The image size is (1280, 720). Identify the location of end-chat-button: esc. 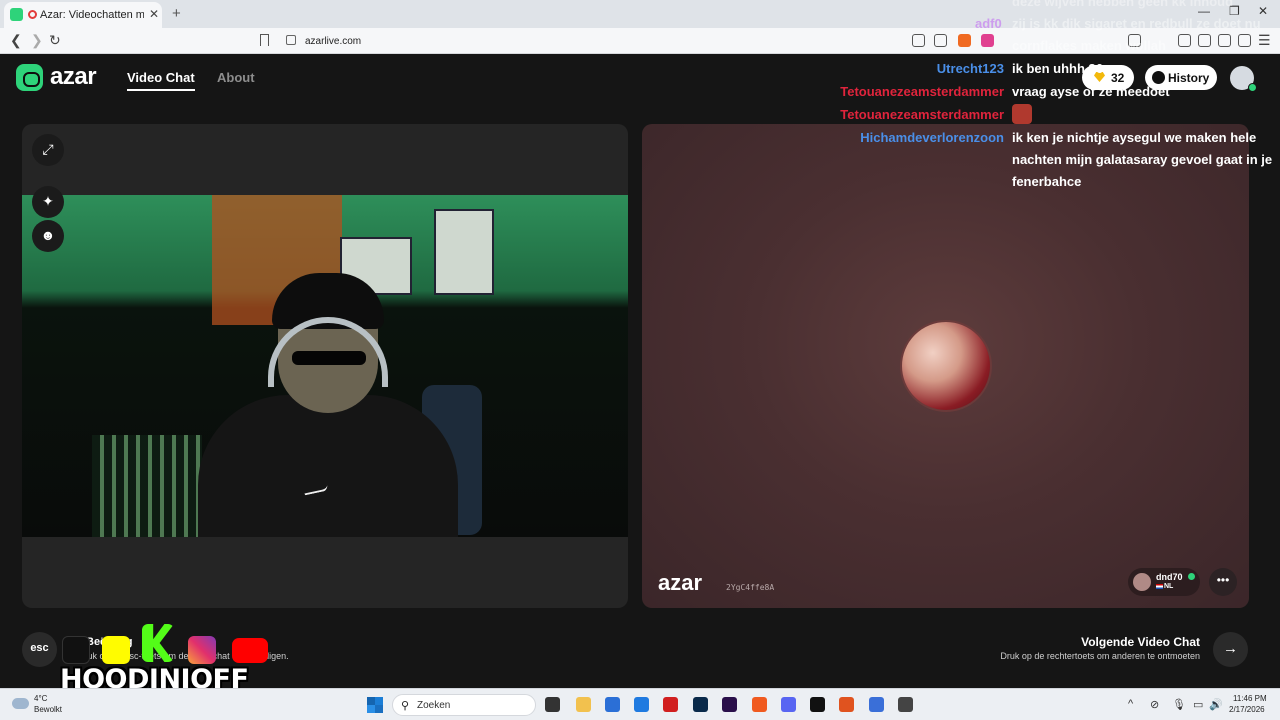
(39, 649).